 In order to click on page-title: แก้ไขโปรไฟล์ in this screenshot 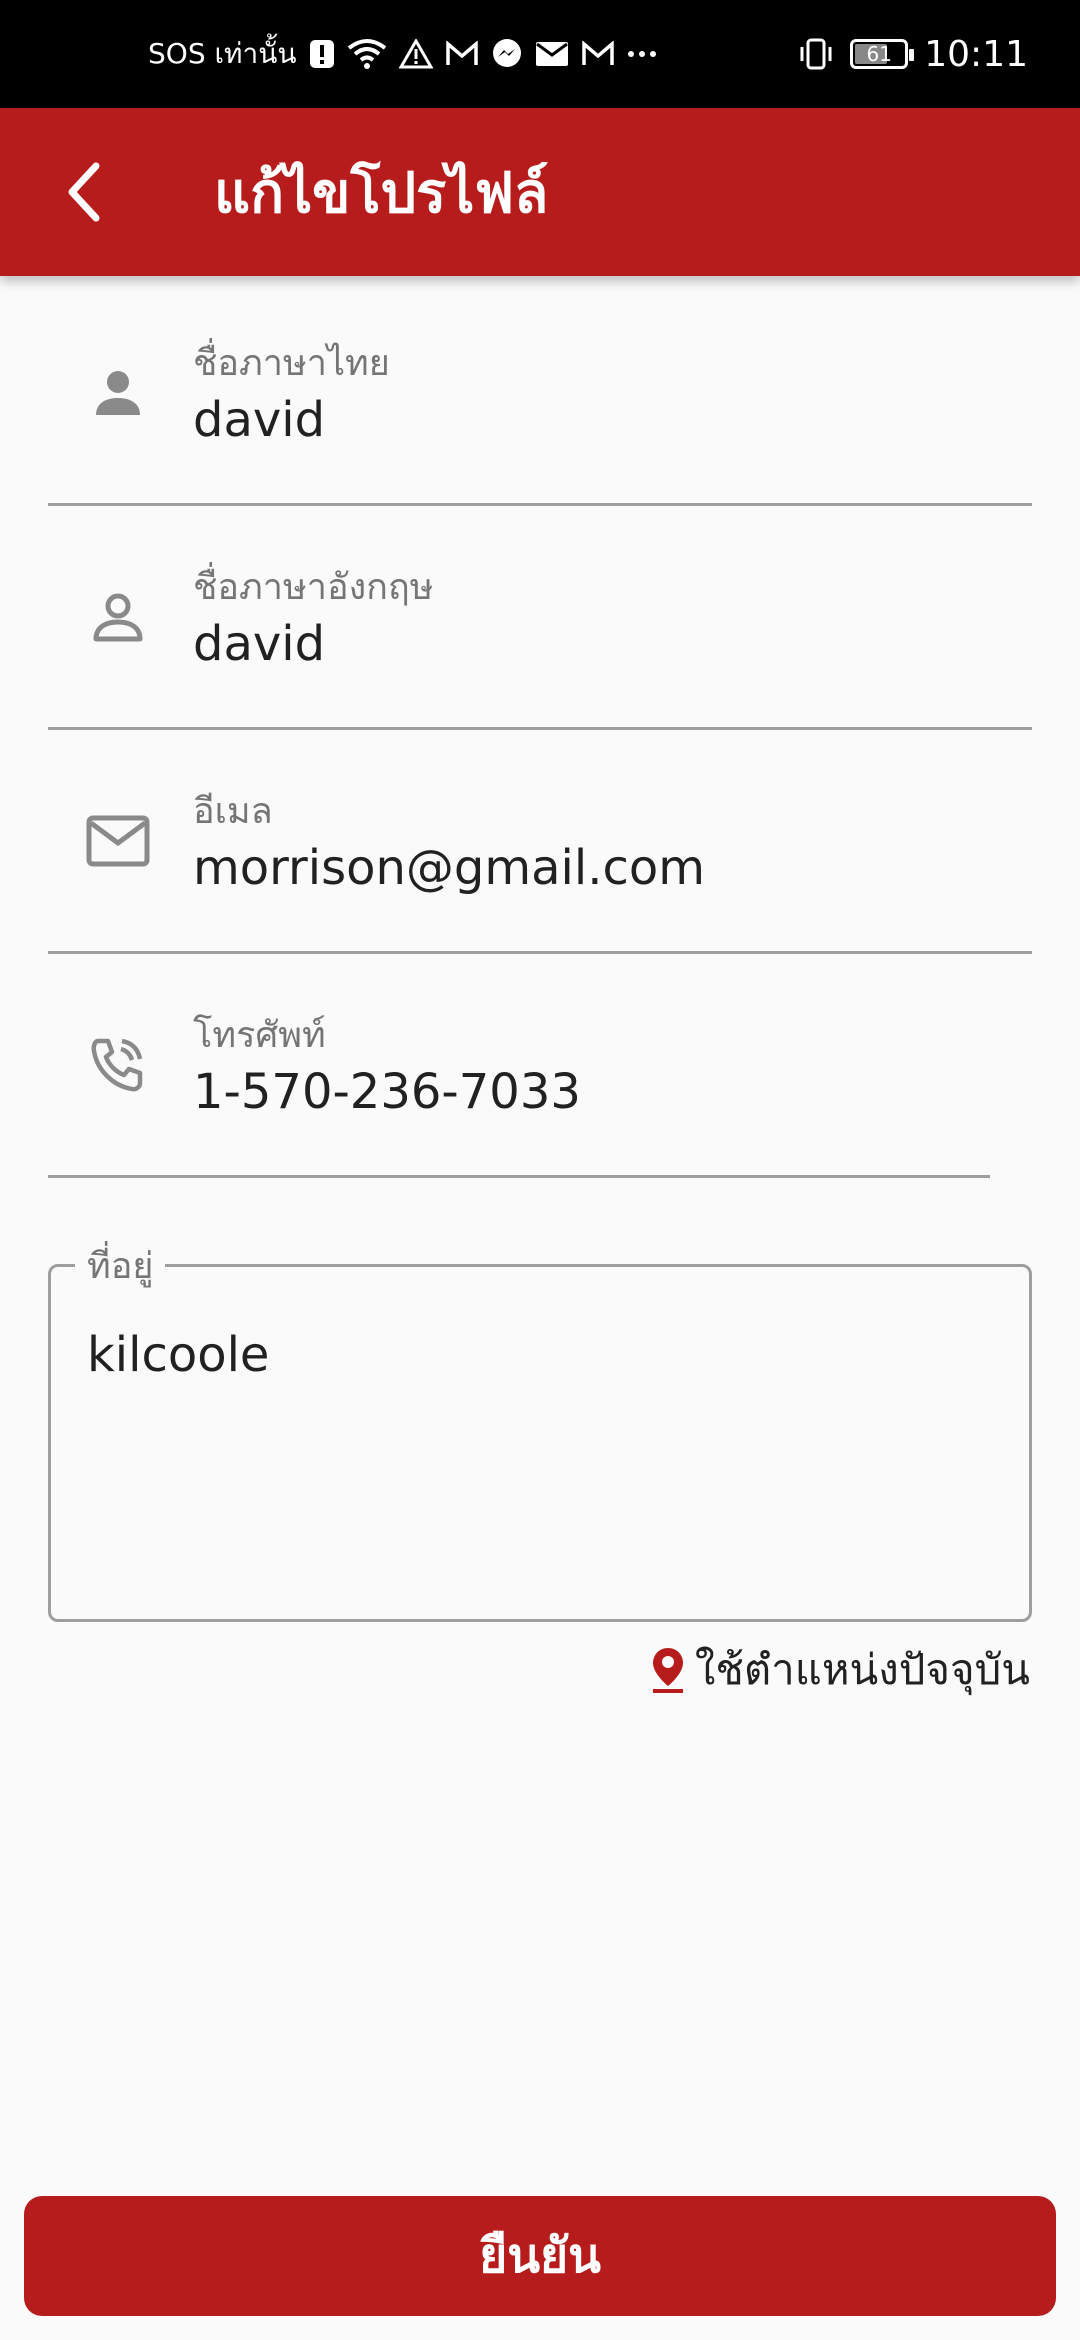, I will do `click(381, 192)`.